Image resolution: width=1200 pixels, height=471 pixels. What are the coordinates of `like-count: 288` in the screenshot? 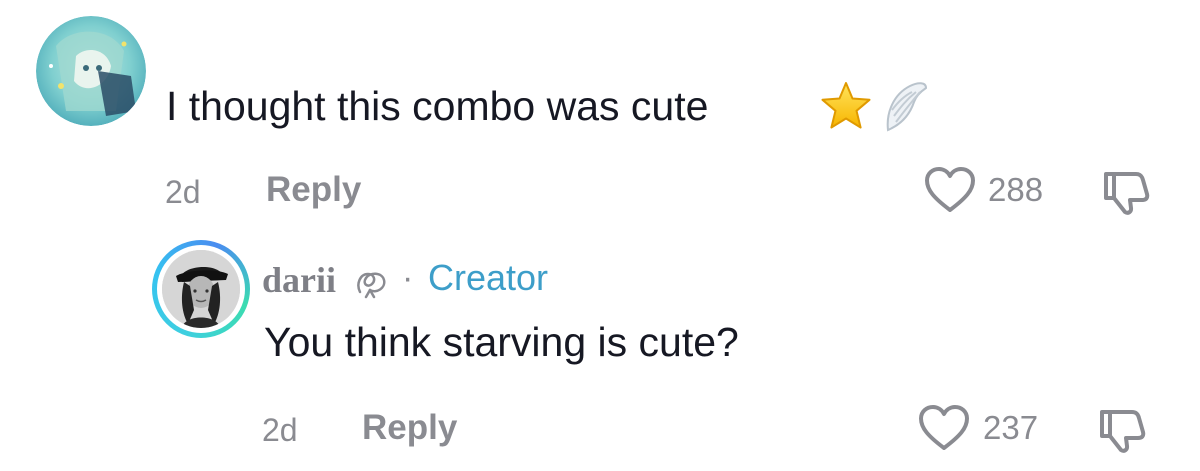 It's located at (1016, 189).